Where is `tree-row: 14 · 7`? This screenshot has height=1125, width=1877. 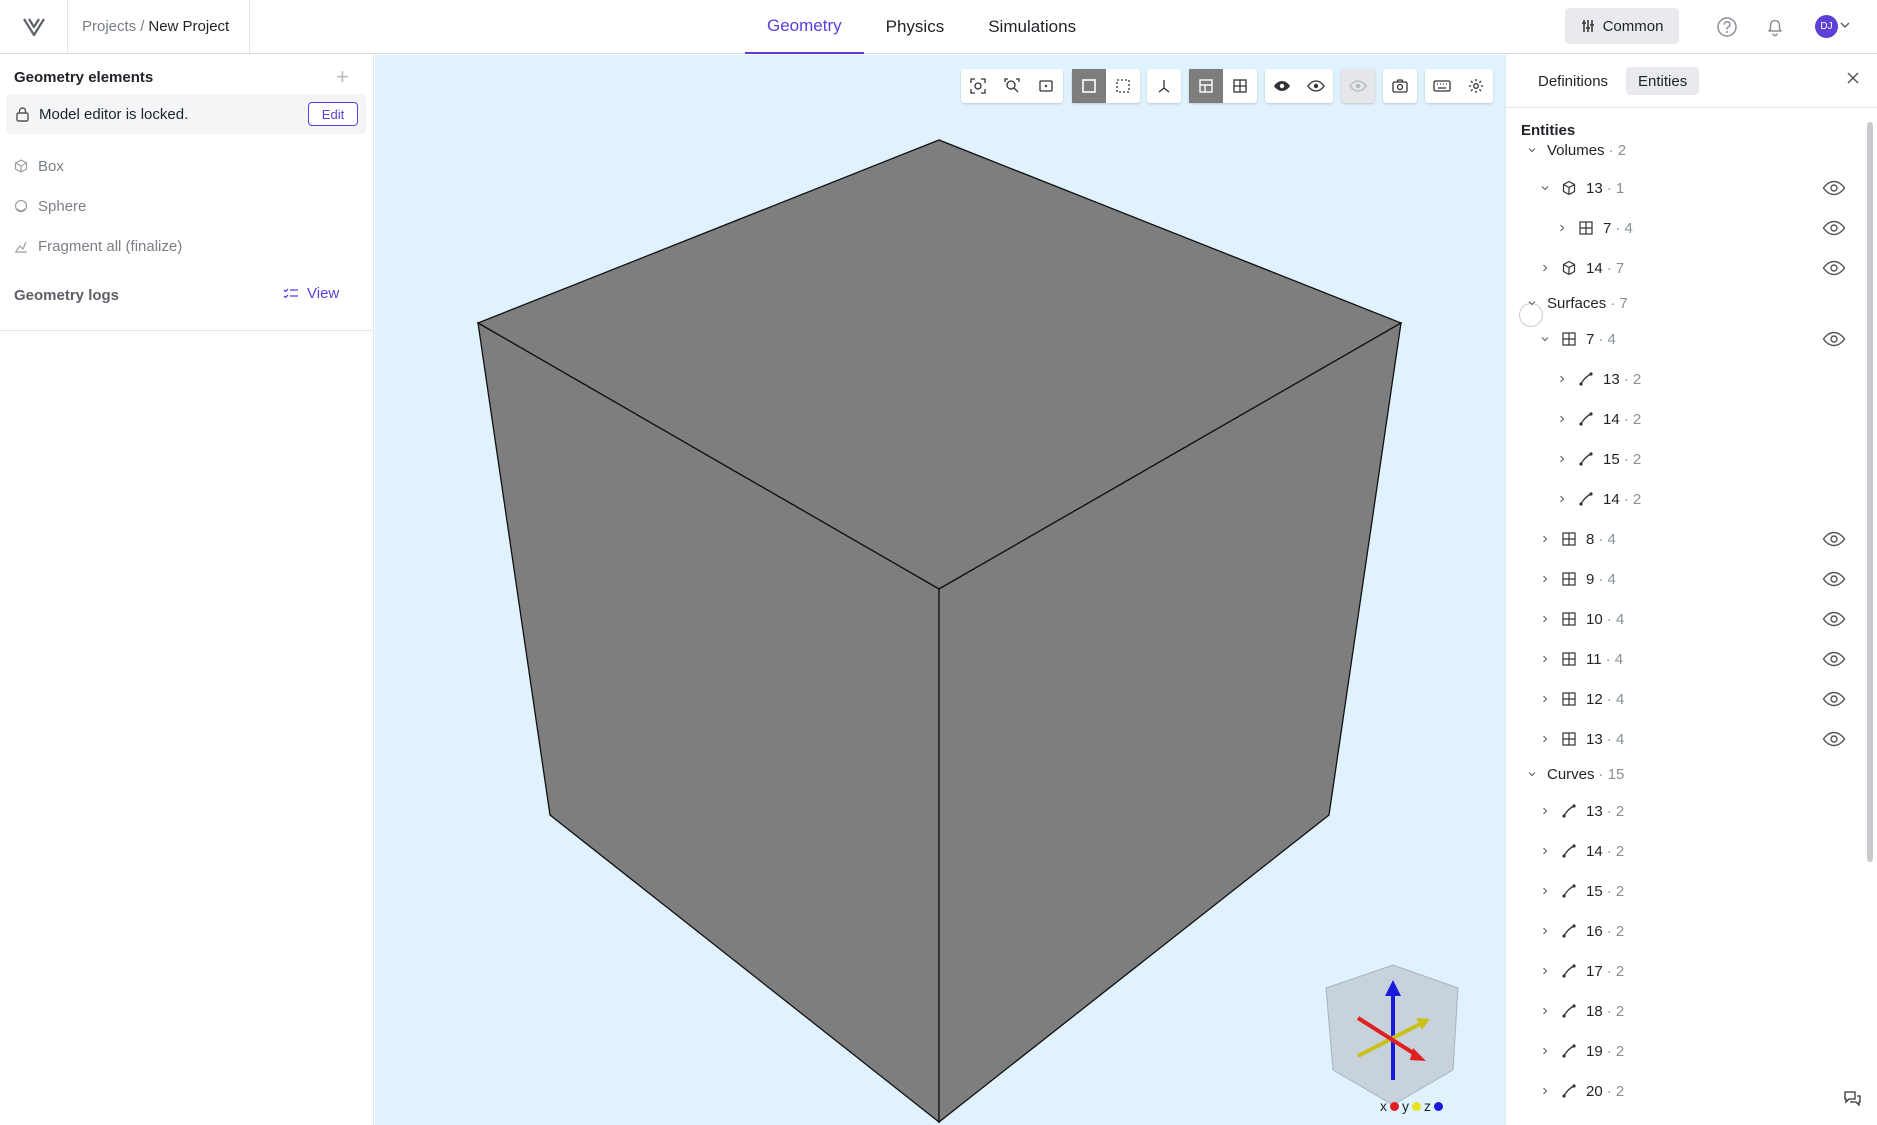 tree-row: 14 · 7 is located at coordinates (1581, 268).